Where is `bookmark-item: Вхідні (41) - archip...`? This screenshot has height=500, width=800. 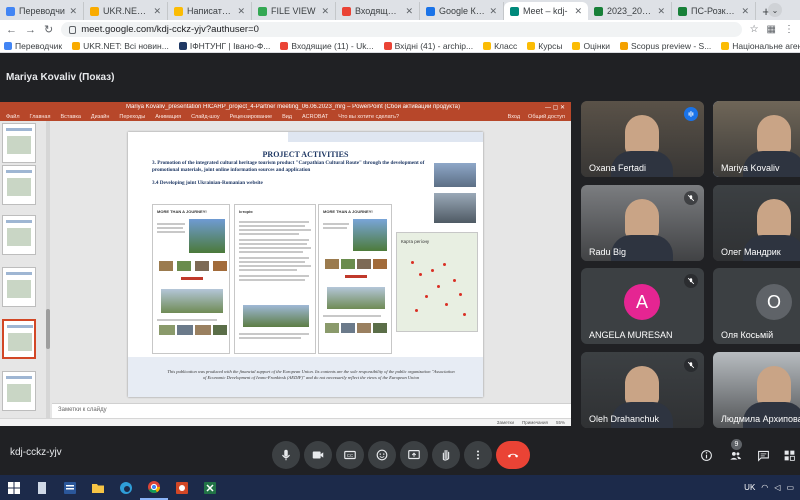
bookmark-item: Вхідні (41) - archip... is located at coordinates (428, 46).